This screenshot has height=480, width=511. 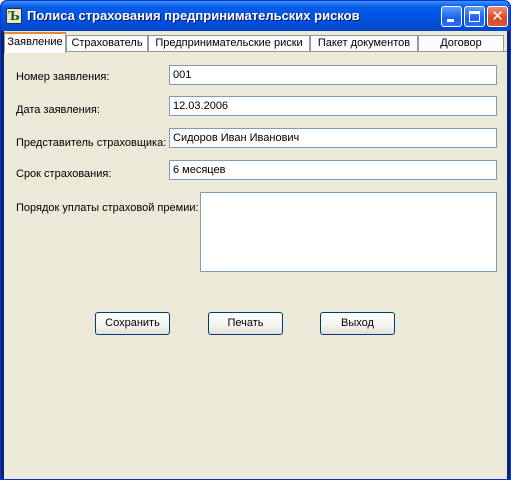 What do you see at coordinates (333, 106) in the screenshot?
I see `application-date-input: 12.03.2006` at bounding box center [333, 106].